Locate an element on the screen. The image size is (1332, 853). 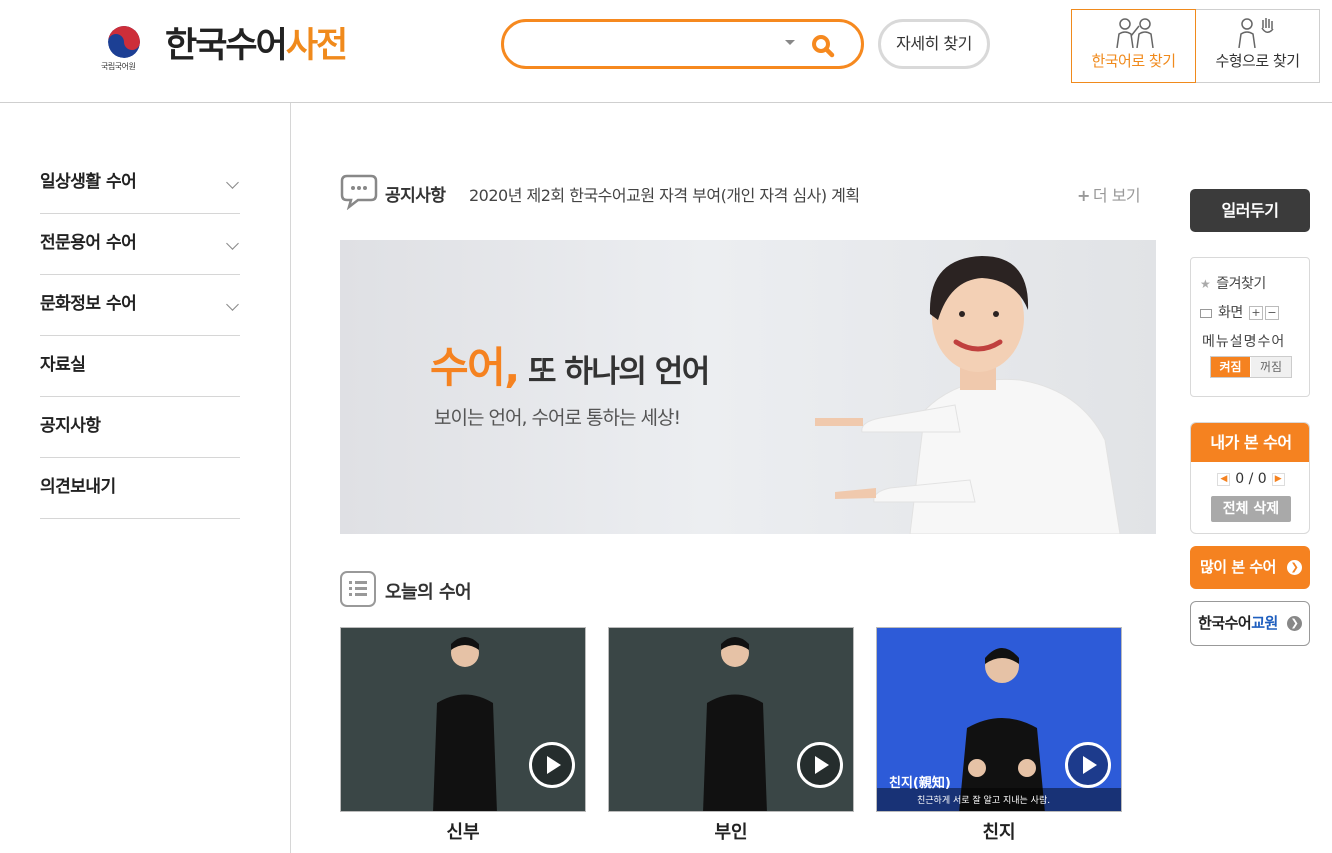
recently-viewed-title: 내가 본 수어 is located at coordinates (1250, 442).